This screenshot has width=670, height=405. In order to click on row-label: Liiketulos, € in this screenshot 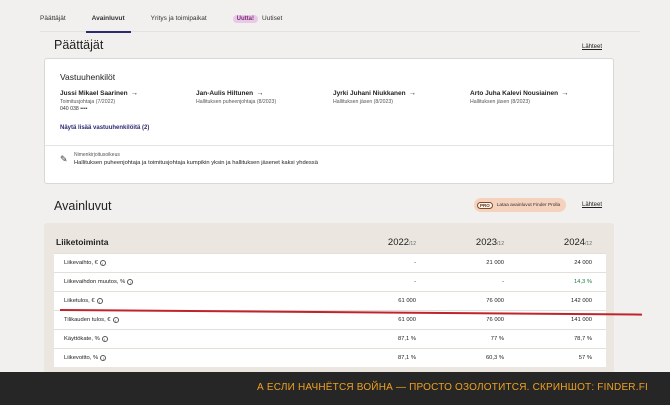, I will do `click(79, 301)`.